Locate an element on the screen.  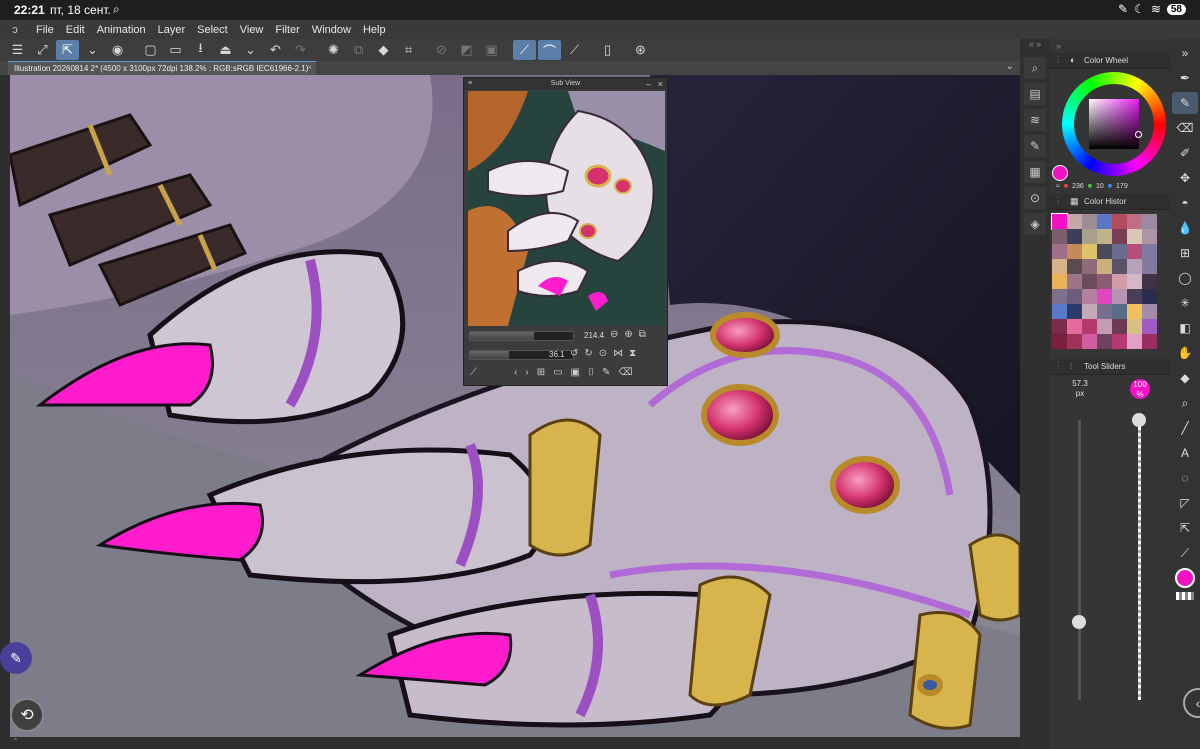
flip-horizontal-icon: ⋈ is located at coordinates (618, 353).